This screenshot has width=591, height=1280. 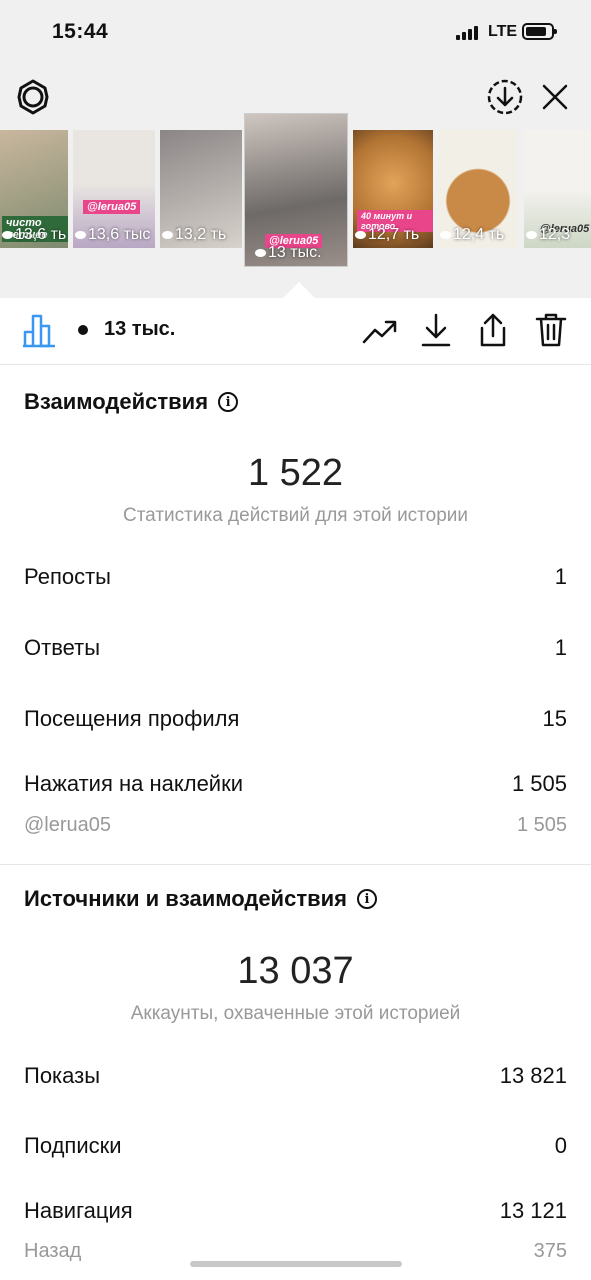 I want to click on home-indicator, so click(x=296, y=1264).